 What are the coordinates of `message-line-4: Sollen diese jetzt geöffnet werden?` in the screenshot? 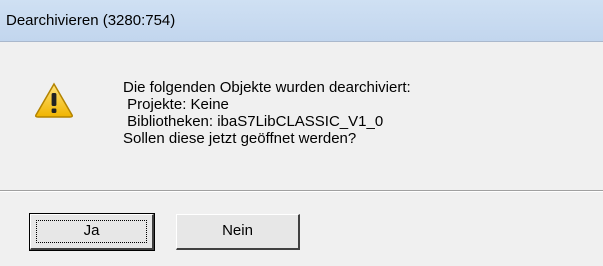 It's located at (240, 138).